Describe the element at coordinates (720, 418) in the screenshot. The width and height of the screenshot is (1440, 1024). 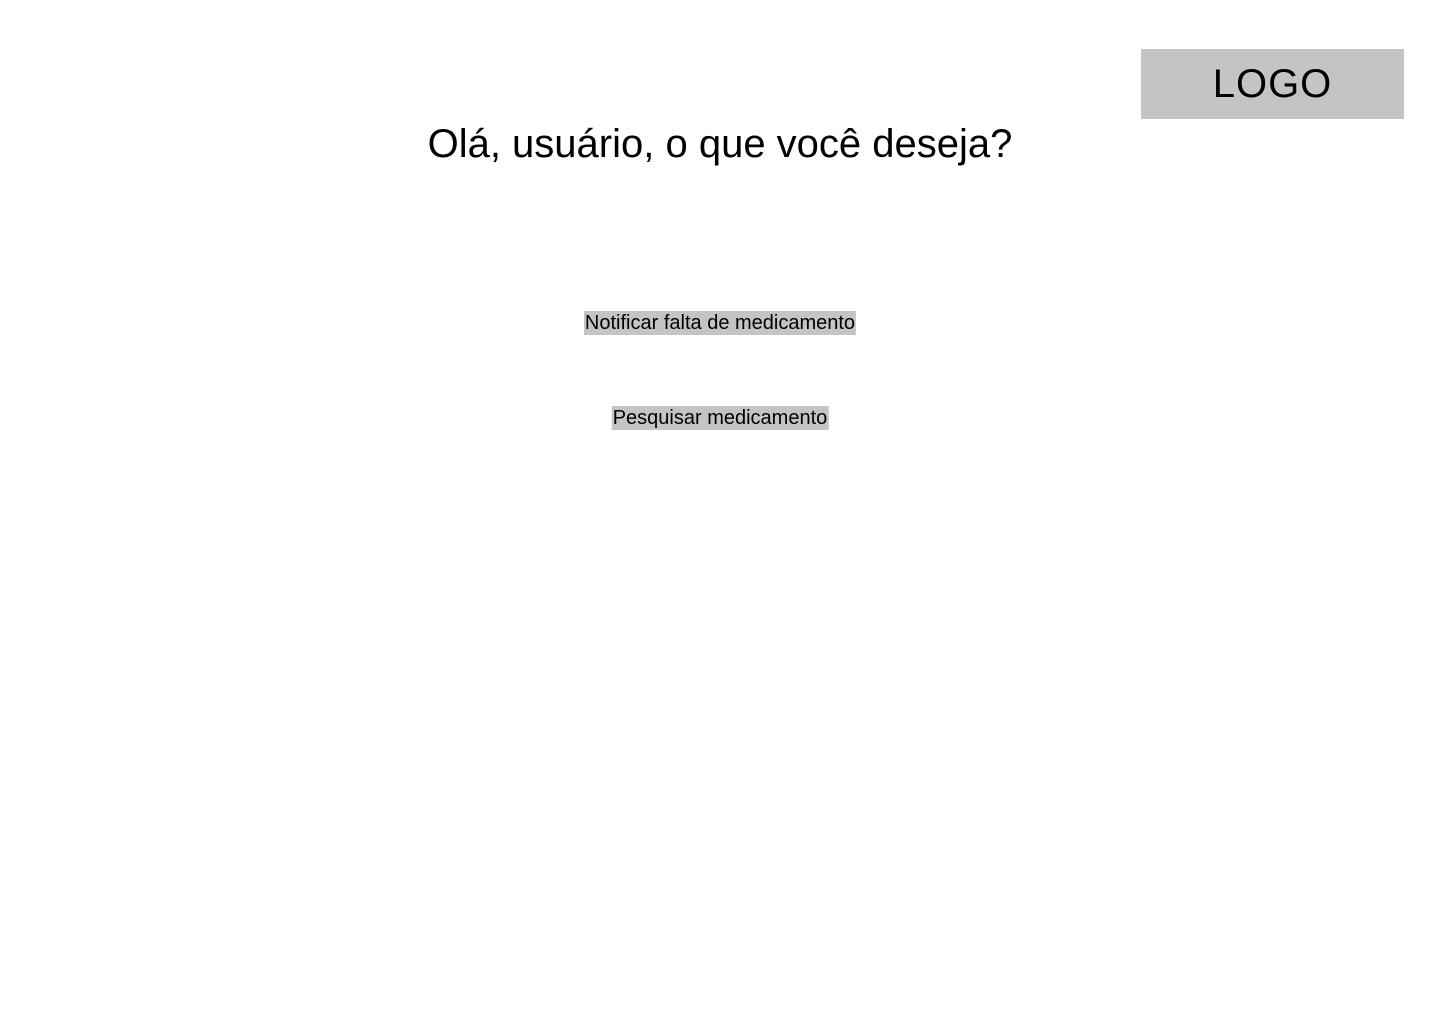
I see `search-medication-button: Pesquisar medicamento` at that location.